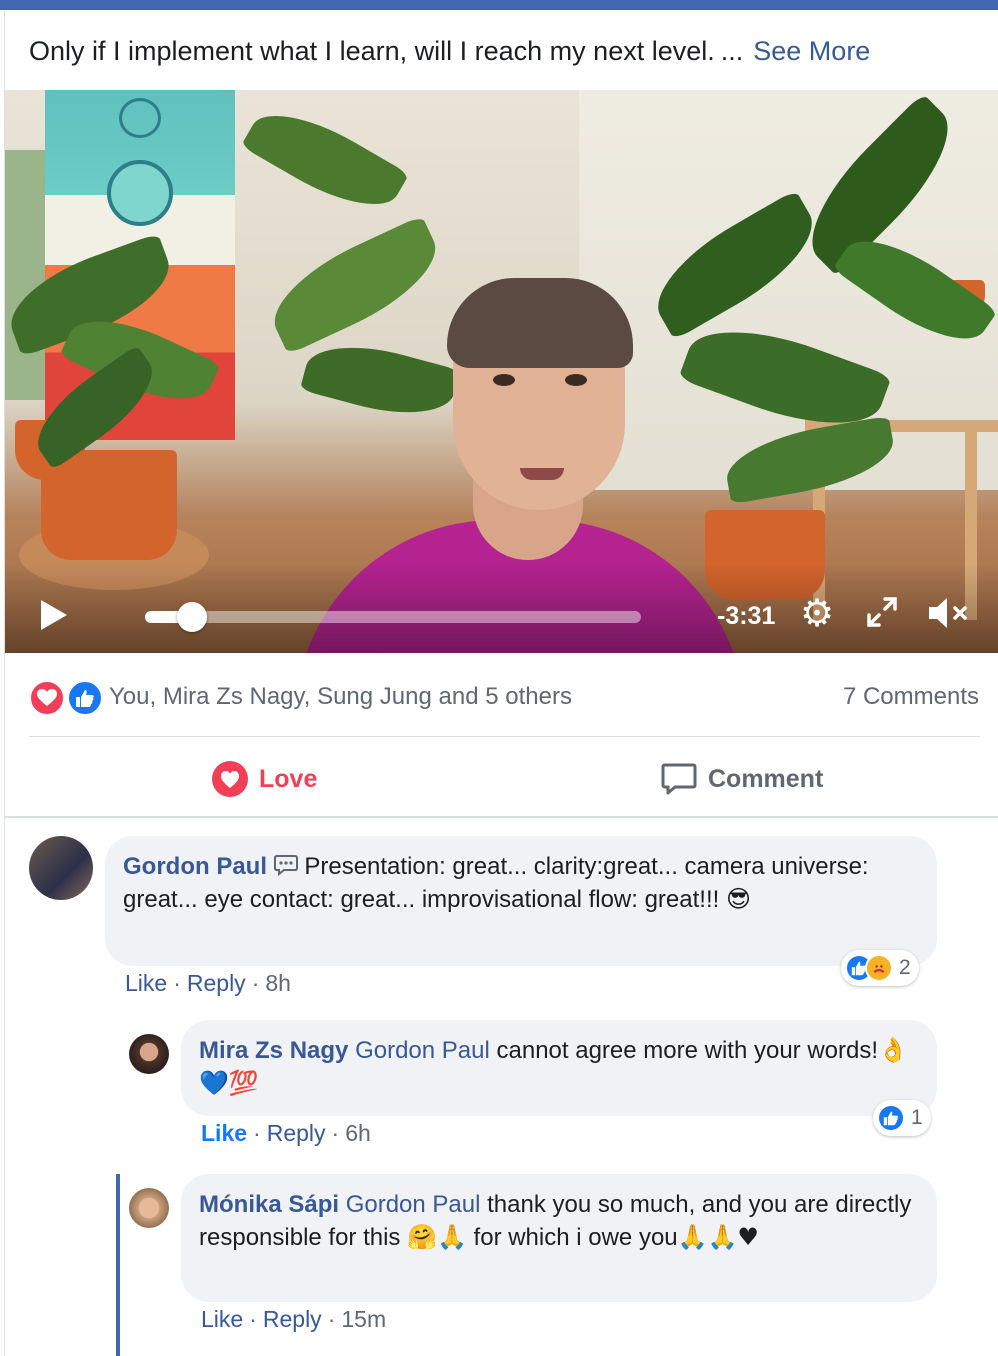 The width and height of the screenshot is (998, 1356). Describe the element at coordinates (905, 967) in the screenshot. I see `reaction-count: 2` at that location.